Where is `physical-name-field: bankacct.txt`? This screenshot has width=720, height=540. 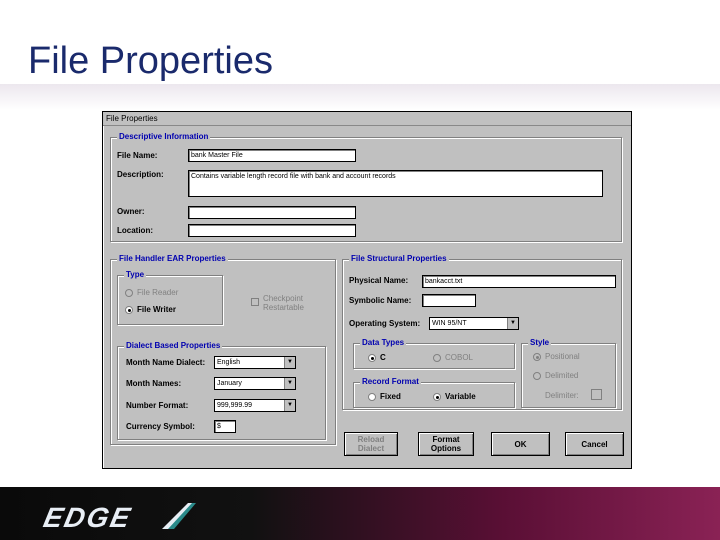
physical-name-field: bankacct.txt is located at coordinates (519, 281).